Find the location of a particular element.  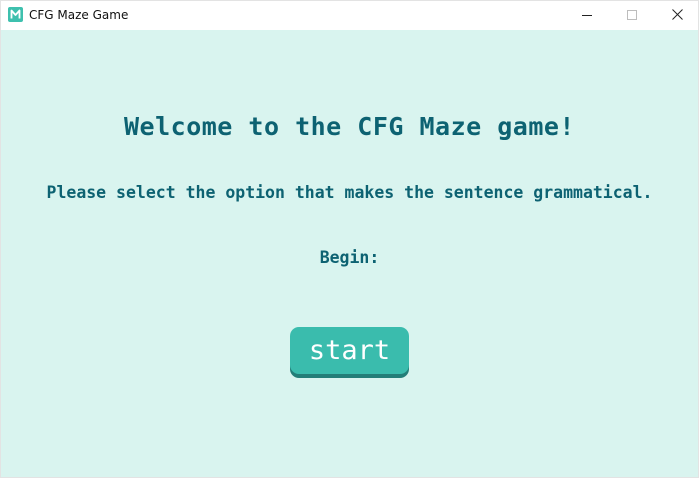

begin-label: Begin: is located at coordinates (349, 257).